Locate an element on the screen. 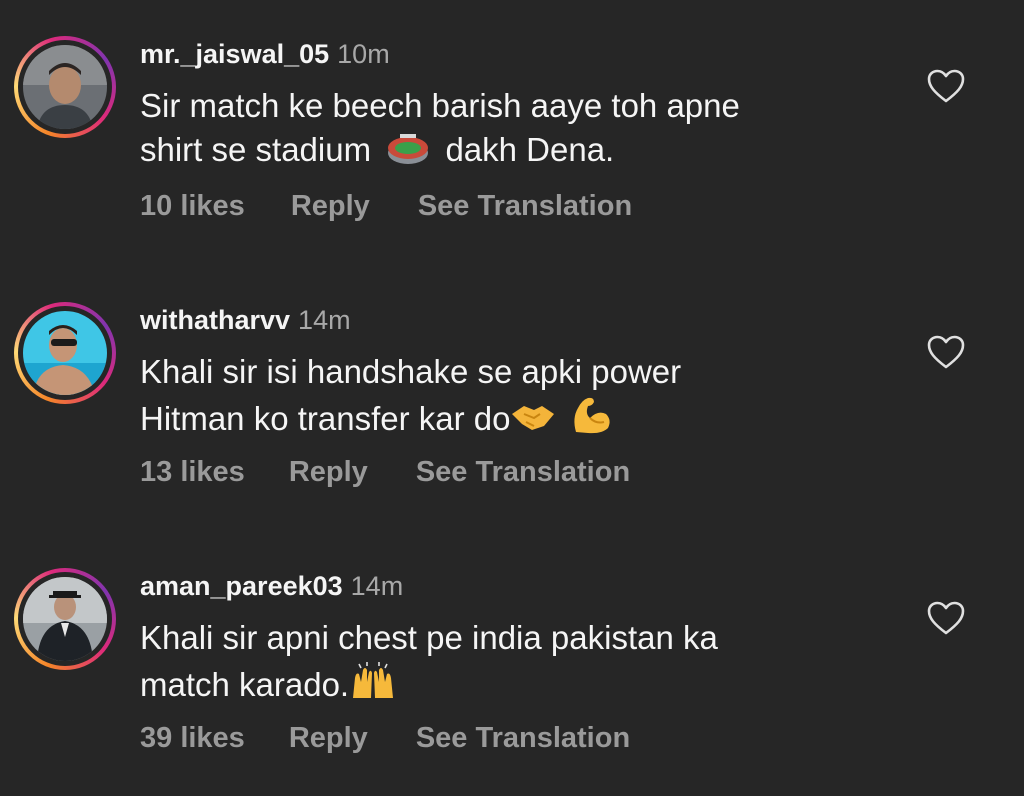  comment-line: Hitman ko transfer kar do is located at coordinates (520, 419).